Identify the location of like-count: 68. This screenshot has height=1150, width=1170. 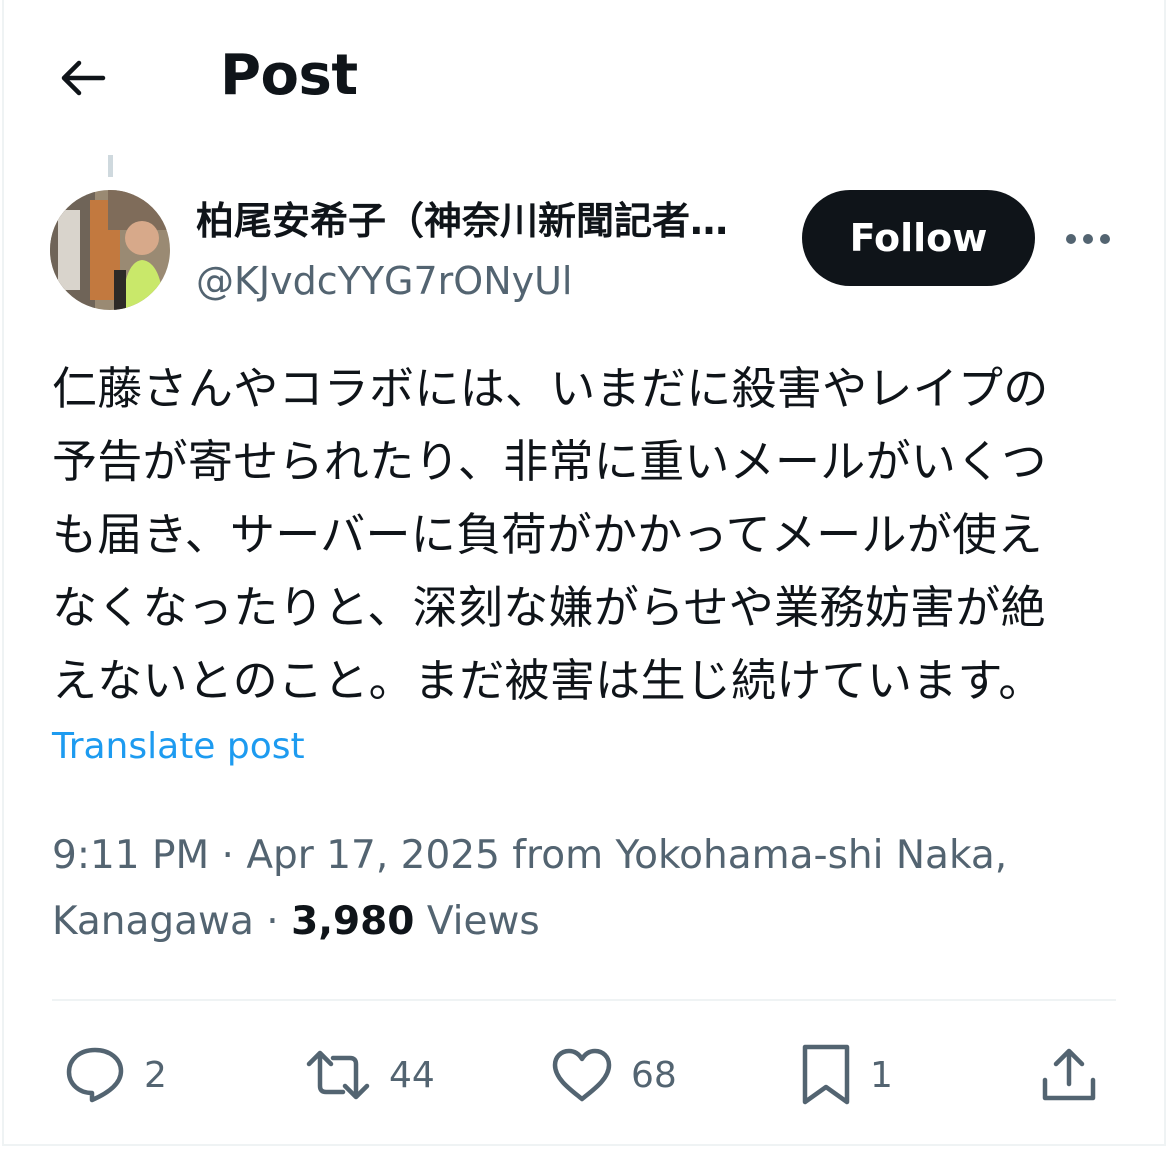
(654, 1075).